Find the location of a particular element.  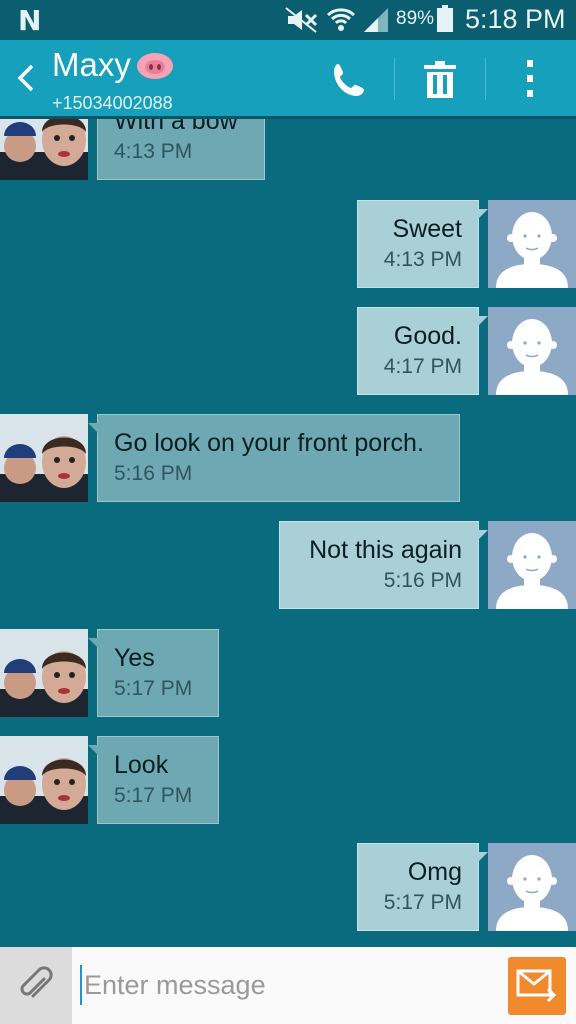

battery-icon is located at coordinates (445, 18).